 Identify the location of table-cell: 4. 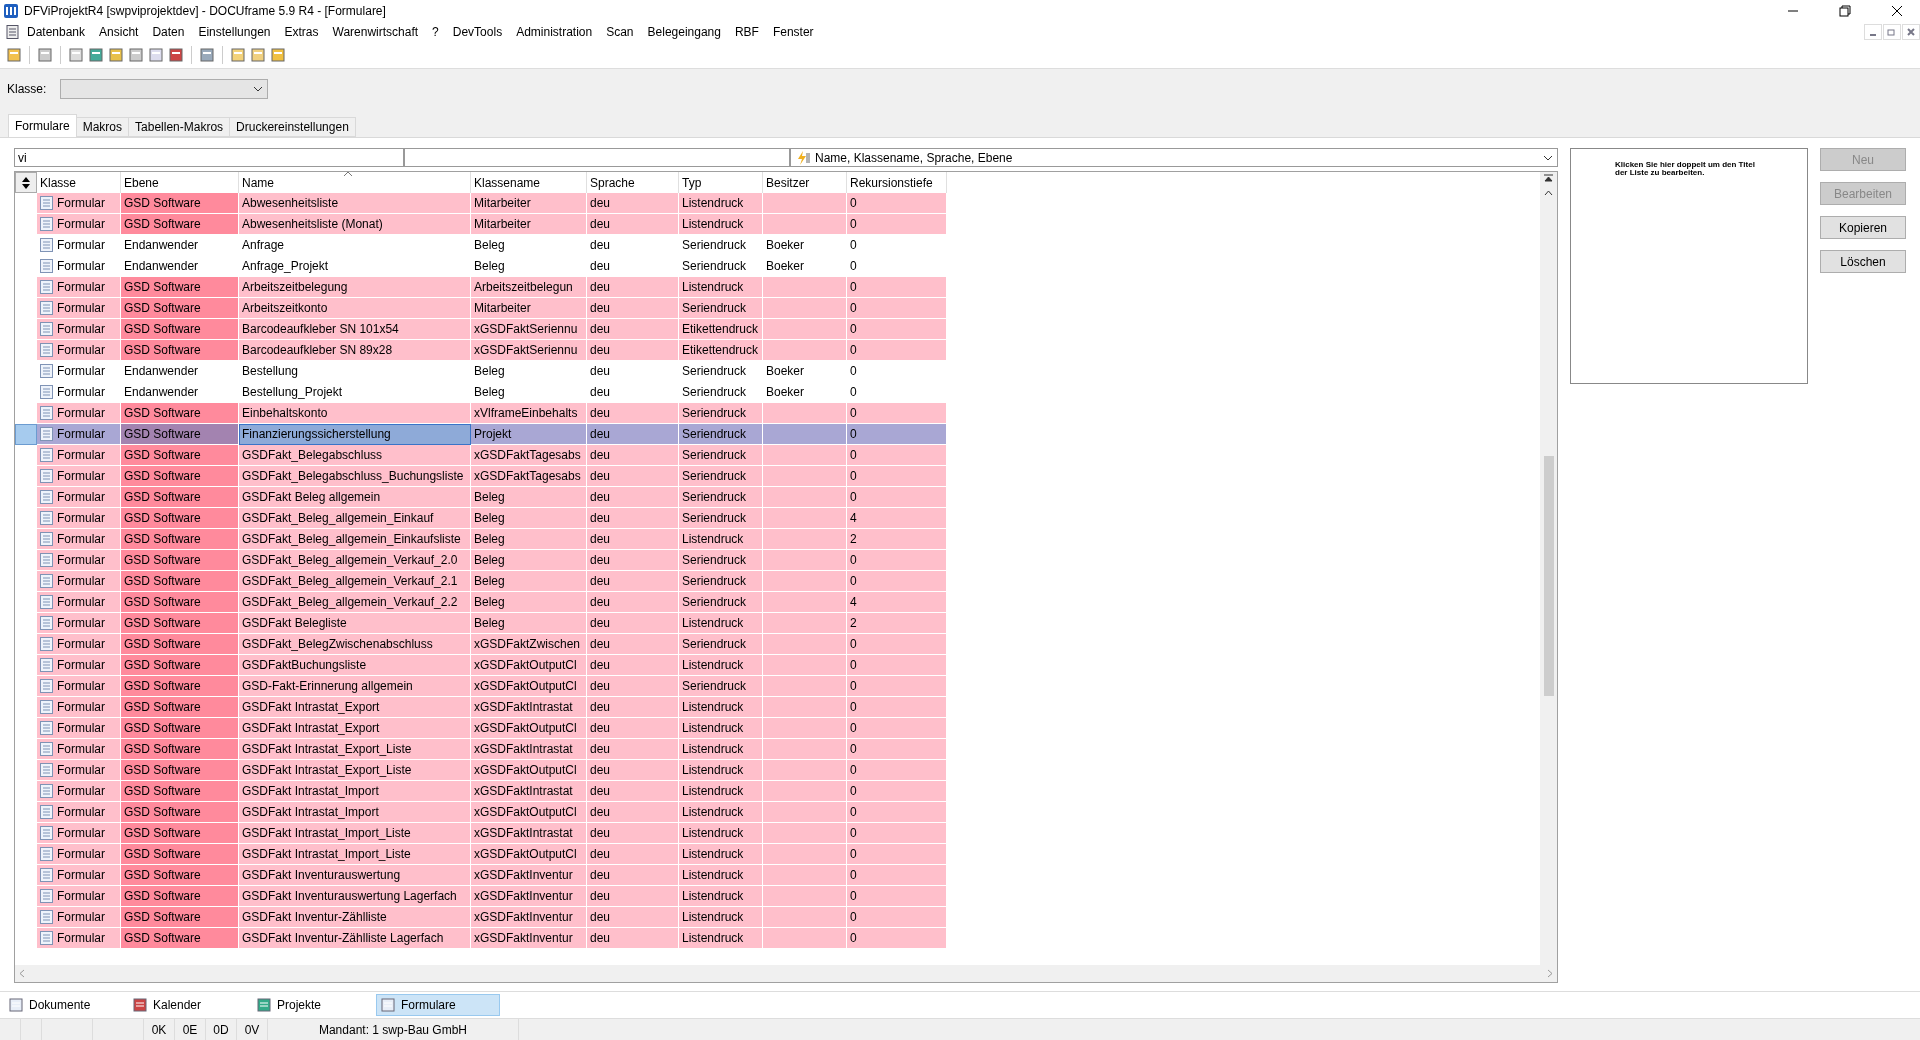
(897, 602).